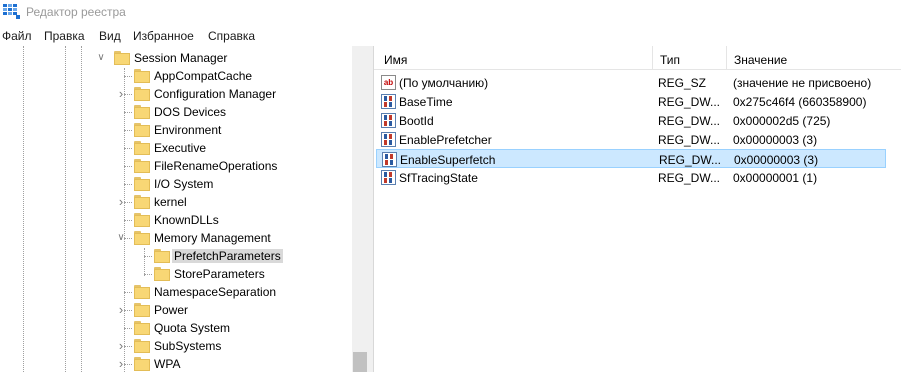 This screenshot has height=372, width=901. Describe the element at coordinates (180, 148) in the screenshot. I see `tree-node-label: Executive` at that location.